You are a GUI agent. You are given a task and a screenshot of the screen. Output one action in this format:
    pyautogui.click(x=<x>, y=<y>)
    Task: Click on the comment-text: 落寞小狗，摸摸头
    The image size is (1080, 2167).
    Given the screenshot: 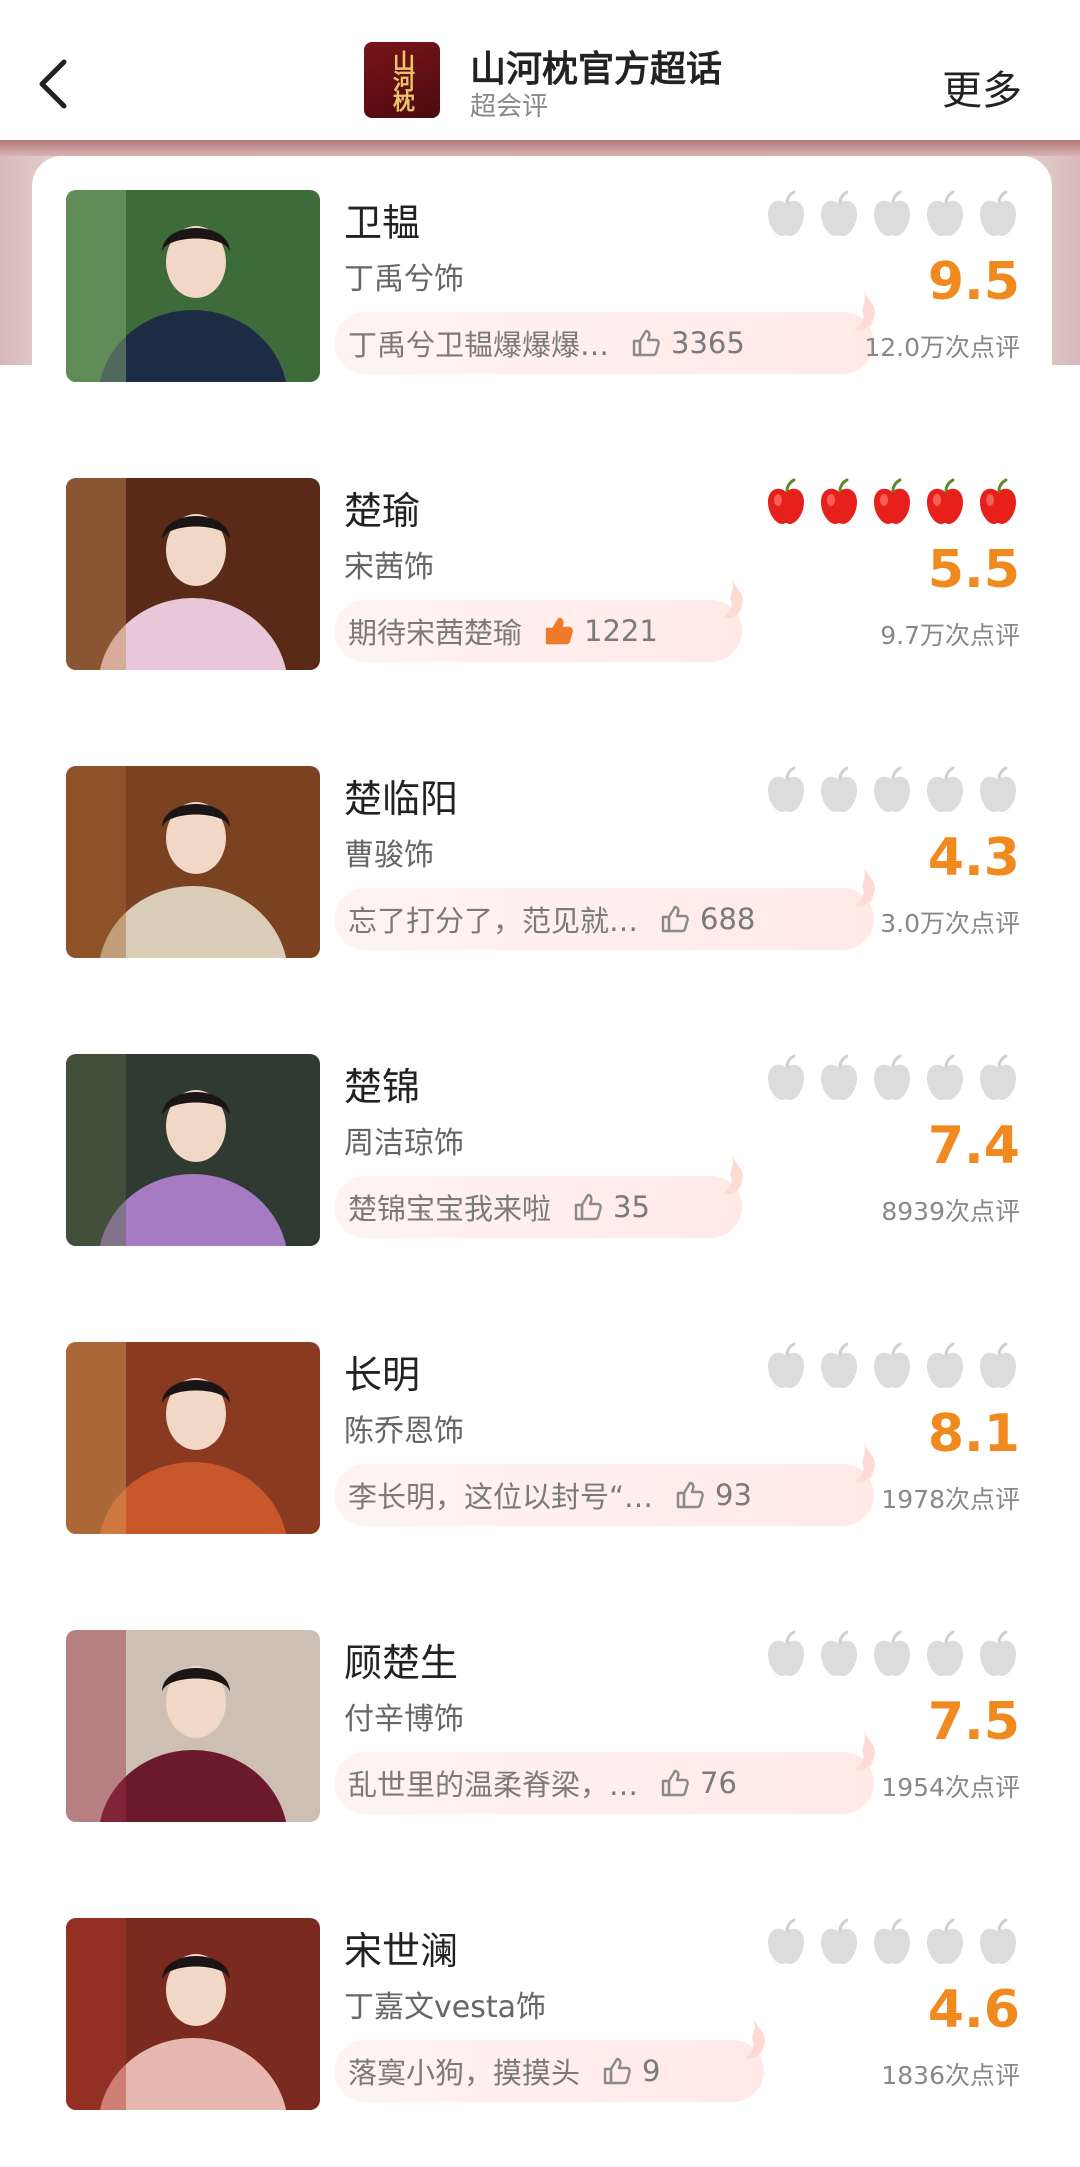 What is the action you would take?
    pyautogui.click(x=464, y=2073)
    